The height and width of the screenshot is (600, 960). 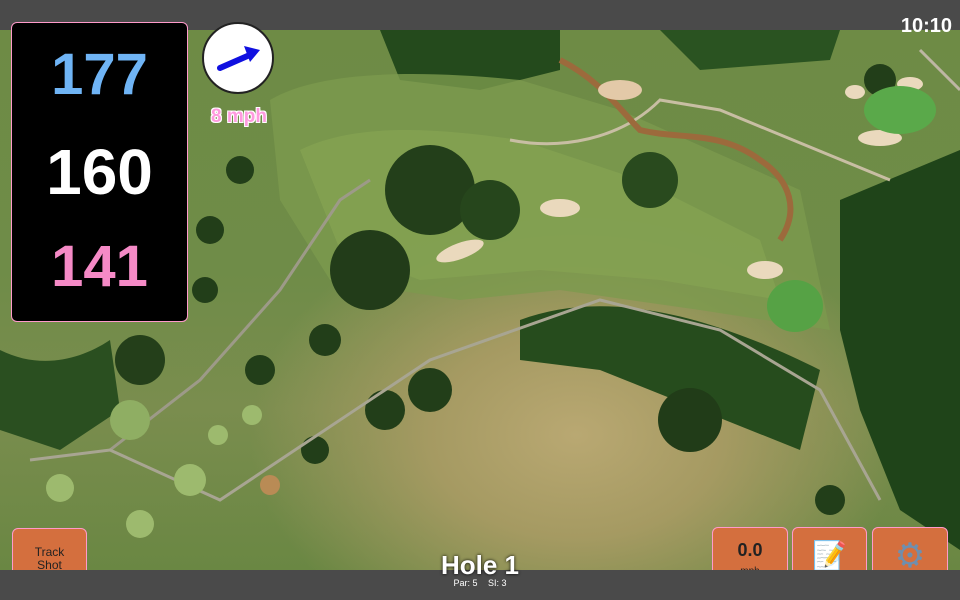 What do you see at coordinates (926, 26) in the screenshot?
I see `status-time: 10:10` at bounding box center [926, 26].